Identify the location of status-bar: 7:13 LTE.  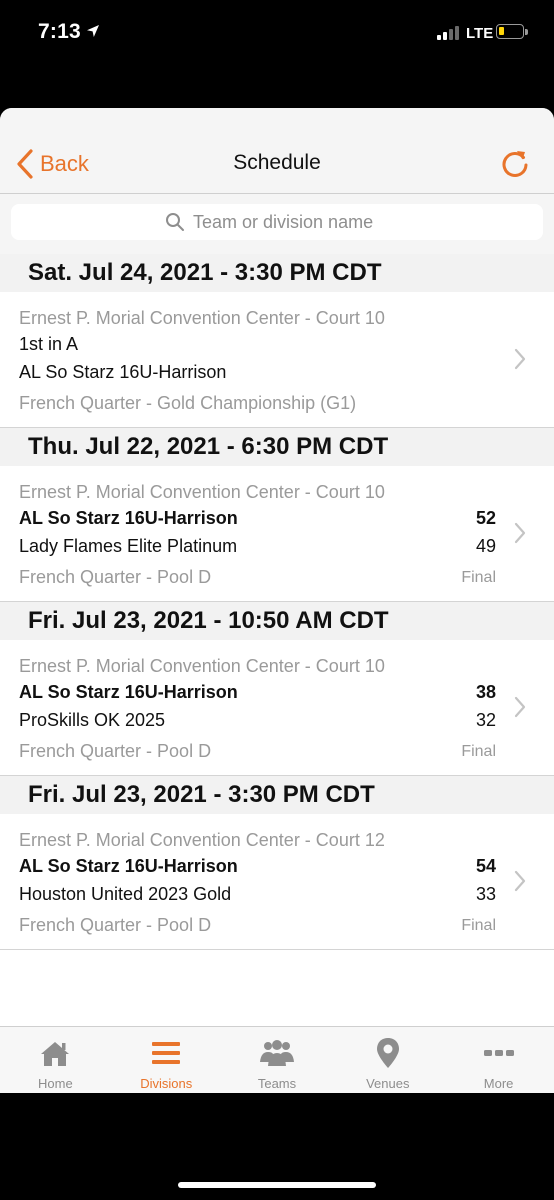
(277, 34).